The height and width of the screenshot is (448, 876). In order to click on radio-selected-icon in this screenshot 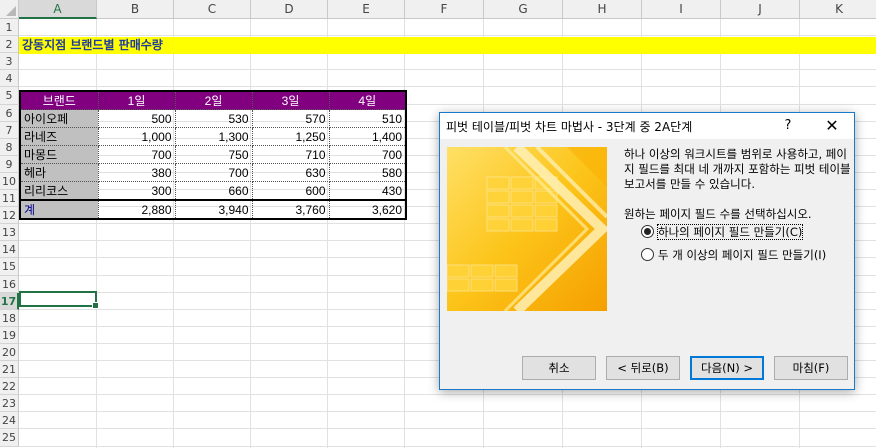, I will do `click(647, 231)`.